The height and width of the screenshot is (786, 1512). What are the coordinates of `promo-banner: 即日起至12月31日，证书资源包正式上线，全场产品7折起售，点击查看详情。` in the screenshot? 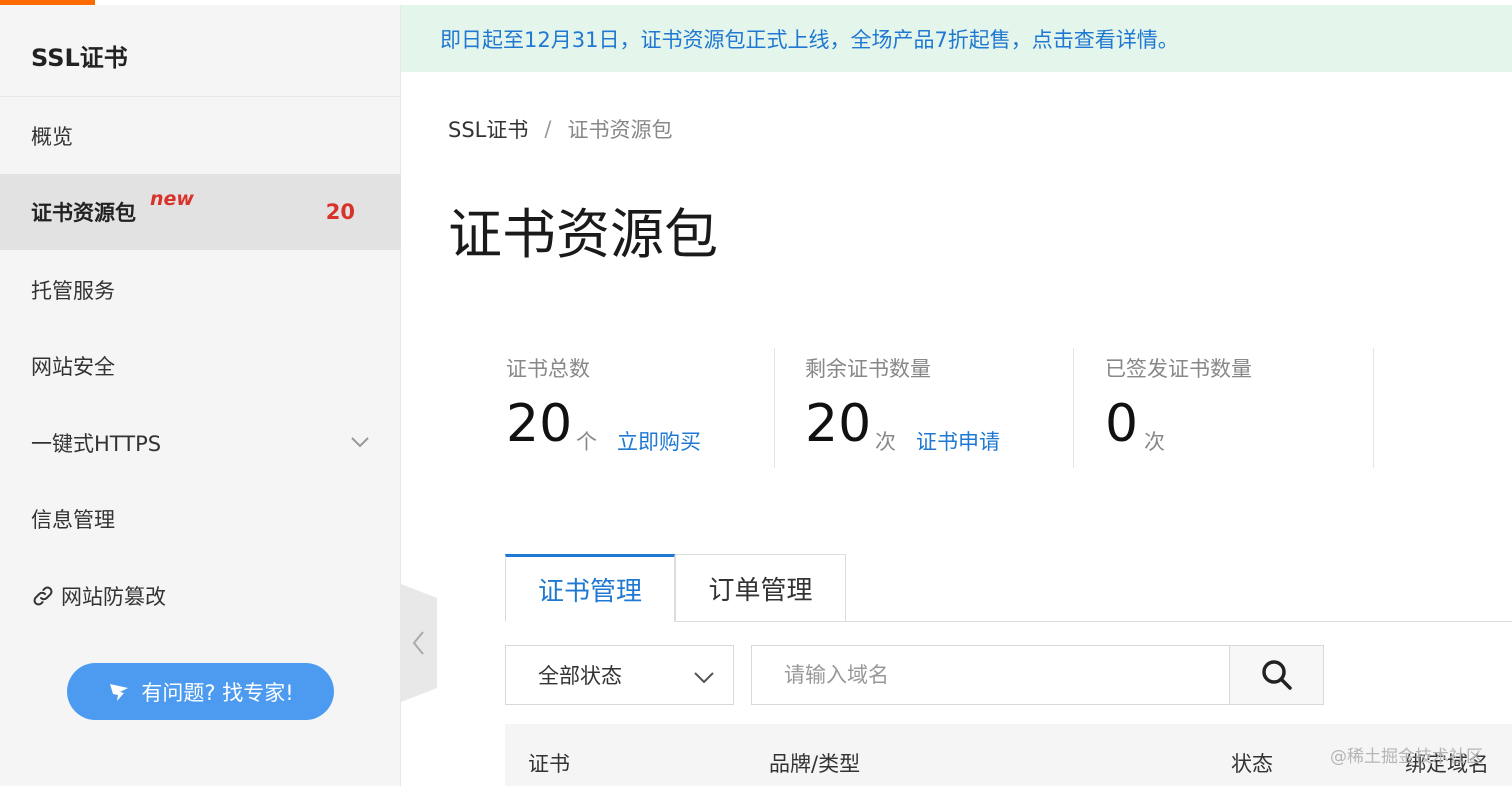 It's located at (956, 38).